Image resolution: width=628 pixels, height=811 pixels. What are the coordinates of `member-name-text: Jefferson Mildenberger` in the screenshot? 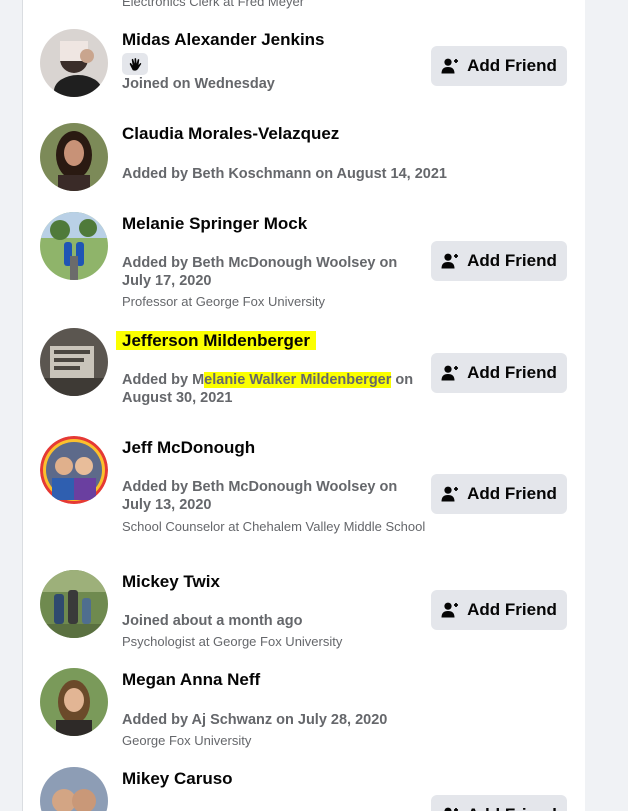 It's located at (216, 340).